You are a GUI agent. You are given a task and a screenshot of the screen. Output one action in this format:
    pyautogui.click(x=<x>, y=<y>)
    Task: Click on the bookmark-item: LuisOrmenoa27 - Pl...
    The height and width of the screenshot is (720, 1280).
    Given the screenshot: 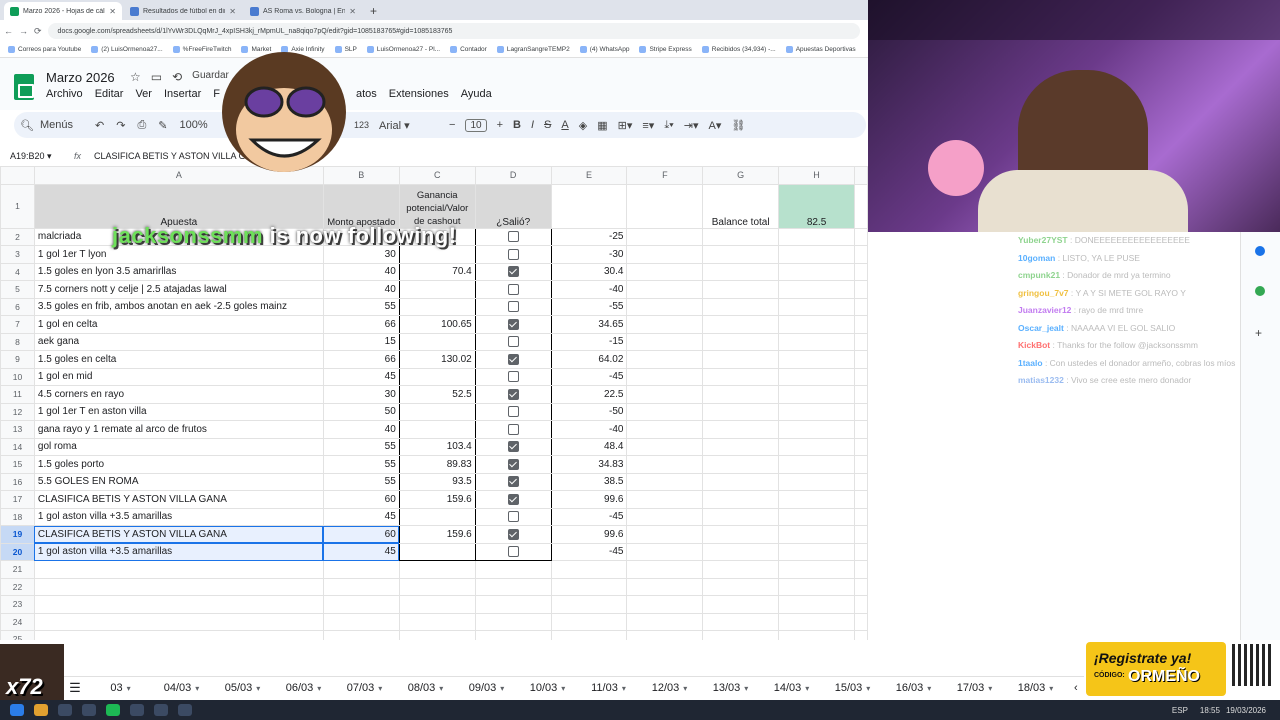 What is the action you would take?
    pyautogui.click(x=403, y=49)
    